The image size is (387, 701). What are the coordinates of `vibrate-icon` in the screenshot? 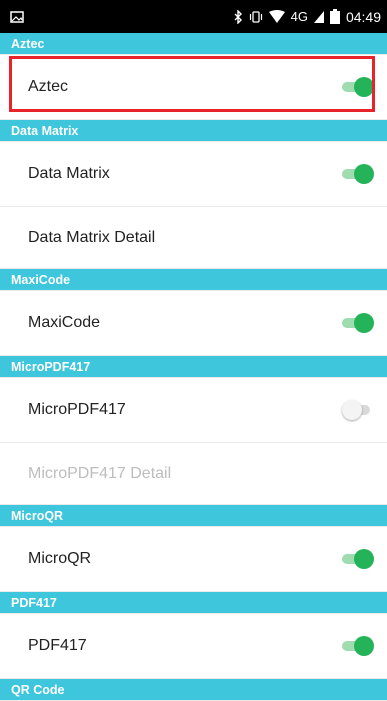 It's located at (255, 16).